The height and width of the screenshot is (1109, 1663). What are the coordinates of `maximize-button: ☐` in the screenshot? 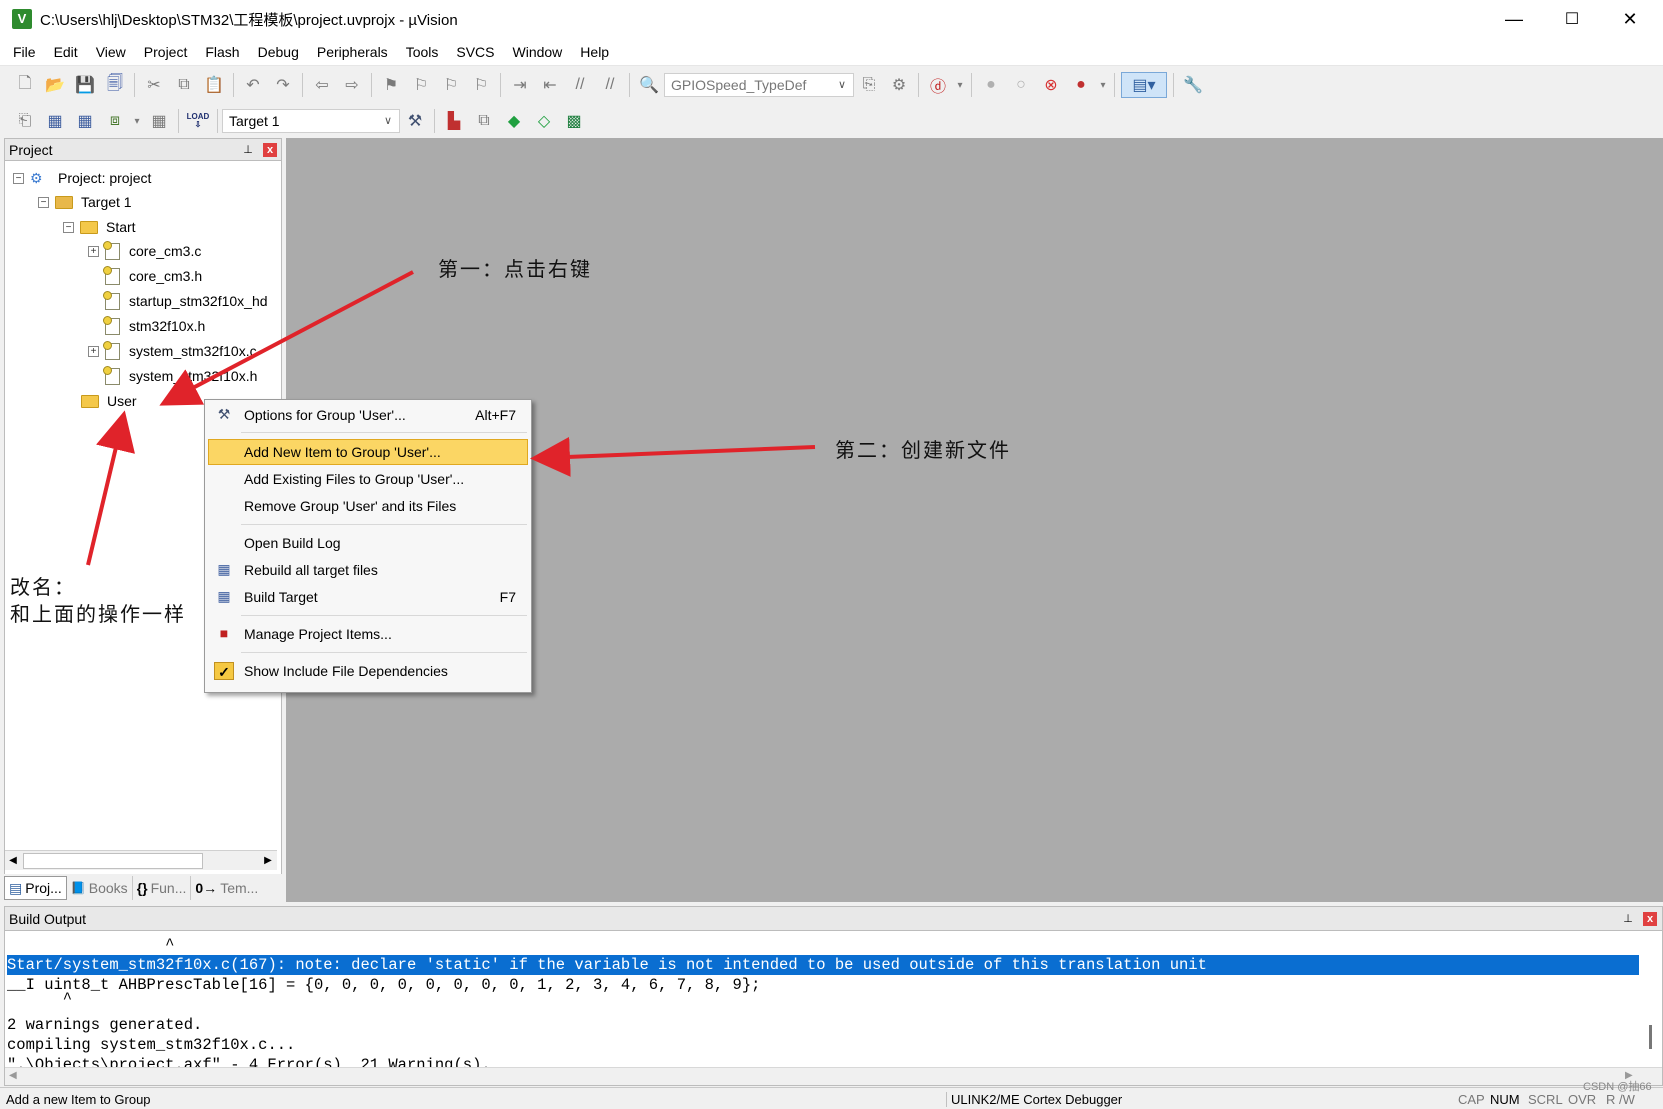 It's located at (1572, 19).